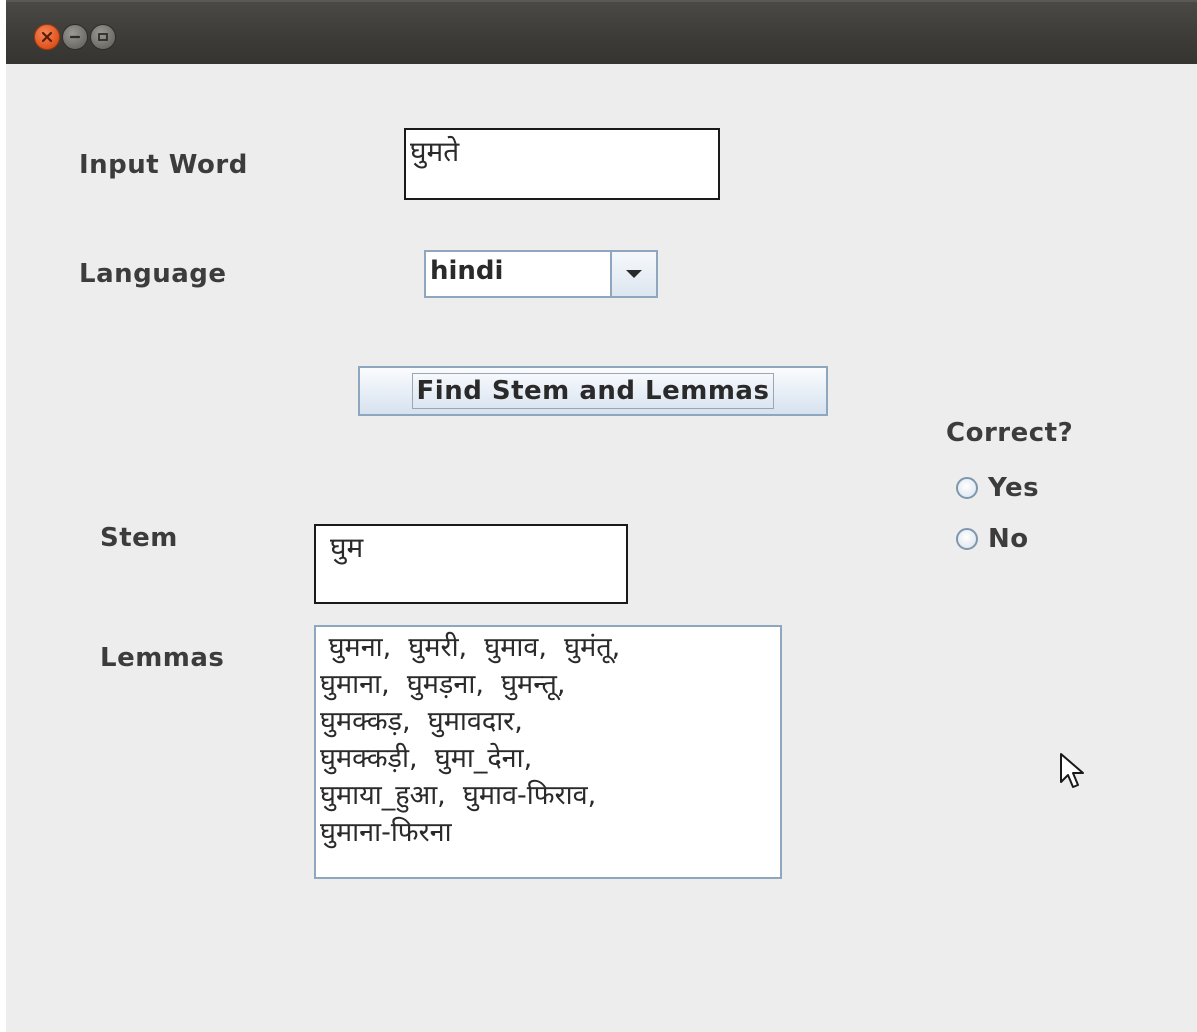 This screenshot has width=1197, height=1032. I want to click on lemmas-label: Lemmas, so click(162, 658).